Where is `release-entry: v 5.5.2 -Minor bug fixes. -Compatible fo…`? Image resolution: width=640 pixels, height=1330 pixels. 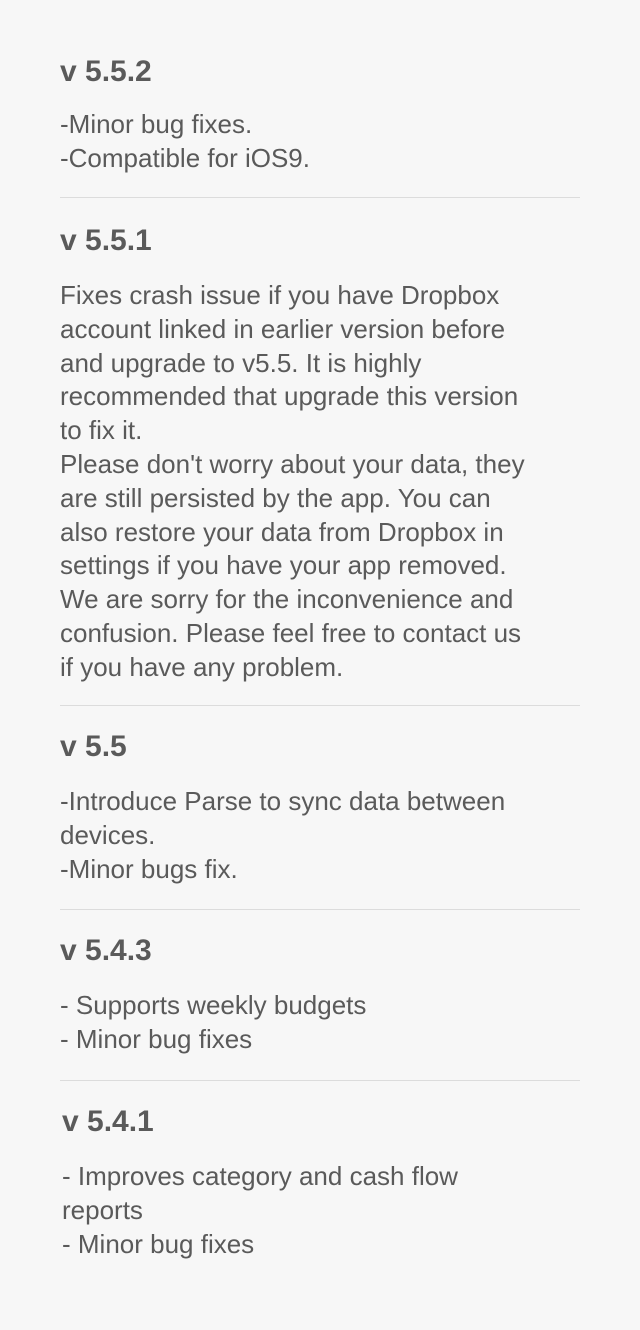
release-entry: v 5.5.2 -Minor bug fixes. -Compatible fo… is located at coordinates (320, 115).